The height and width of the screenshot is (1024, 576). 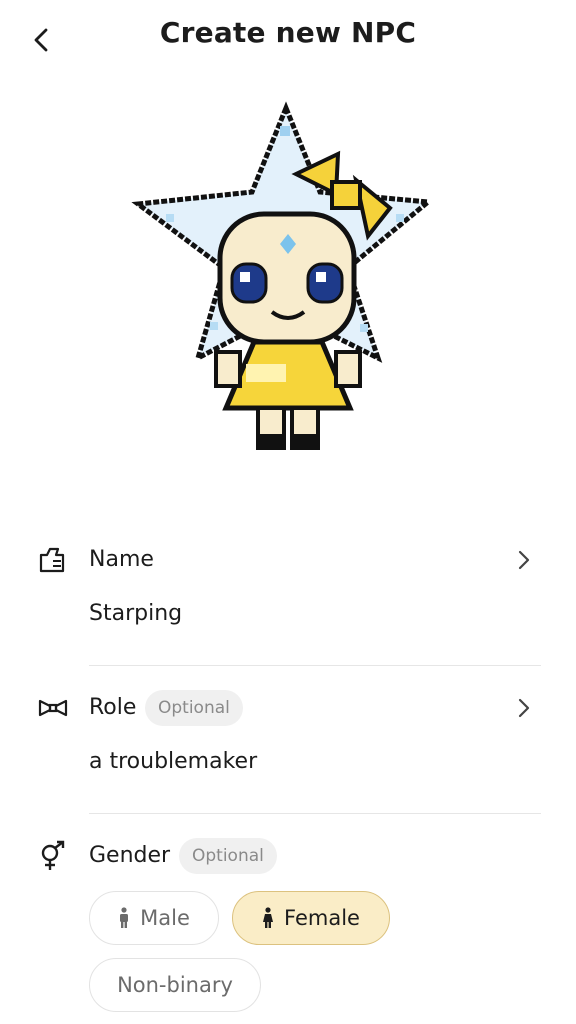 I want to click on gender-label: Gender, so click(x=130, y=855).